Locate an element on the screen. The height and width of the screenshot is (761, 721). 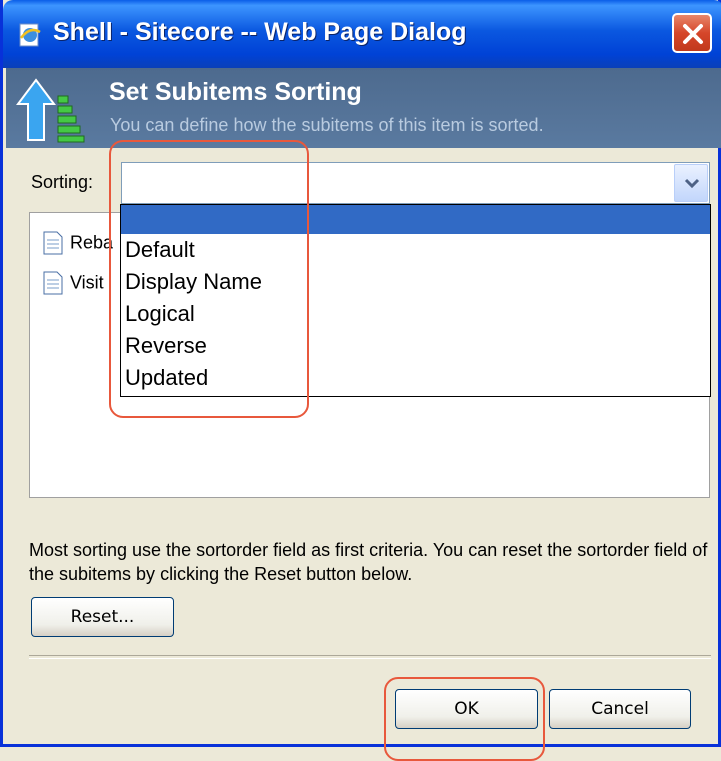
chevron-down-icon is located at coordinates (692, 183).